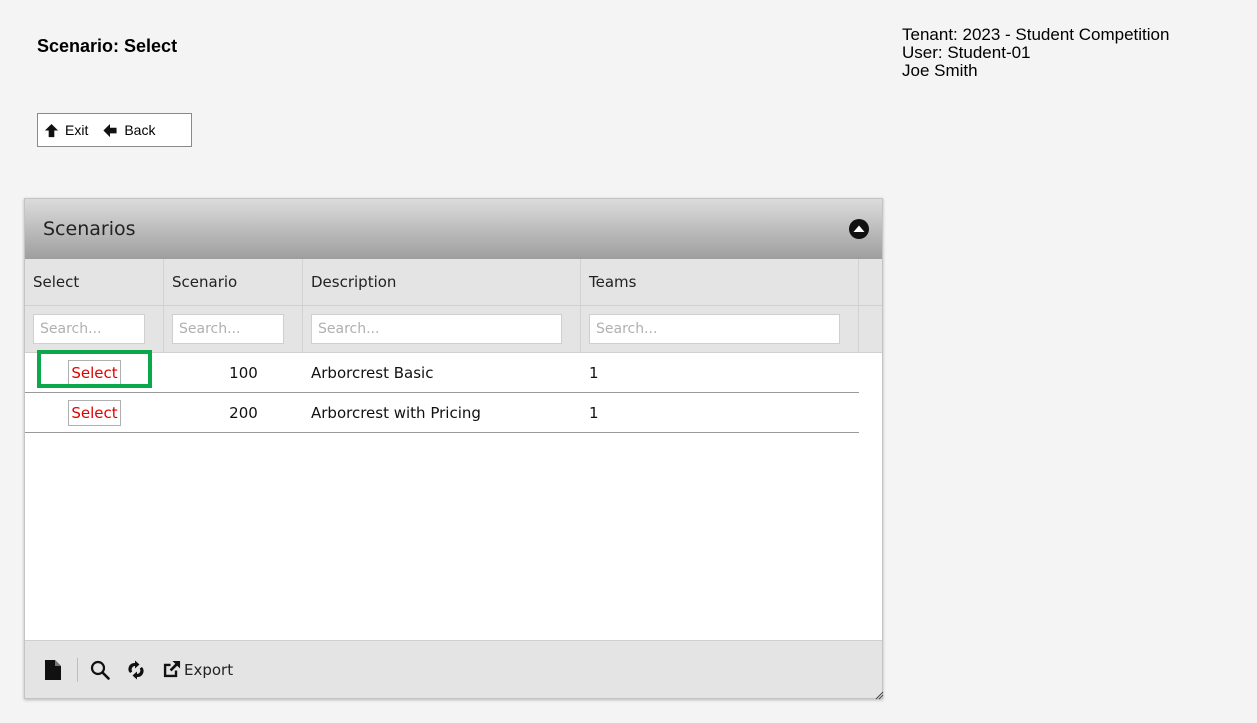  I want to click on nav-bar: Exit Back, so click(114, 130).